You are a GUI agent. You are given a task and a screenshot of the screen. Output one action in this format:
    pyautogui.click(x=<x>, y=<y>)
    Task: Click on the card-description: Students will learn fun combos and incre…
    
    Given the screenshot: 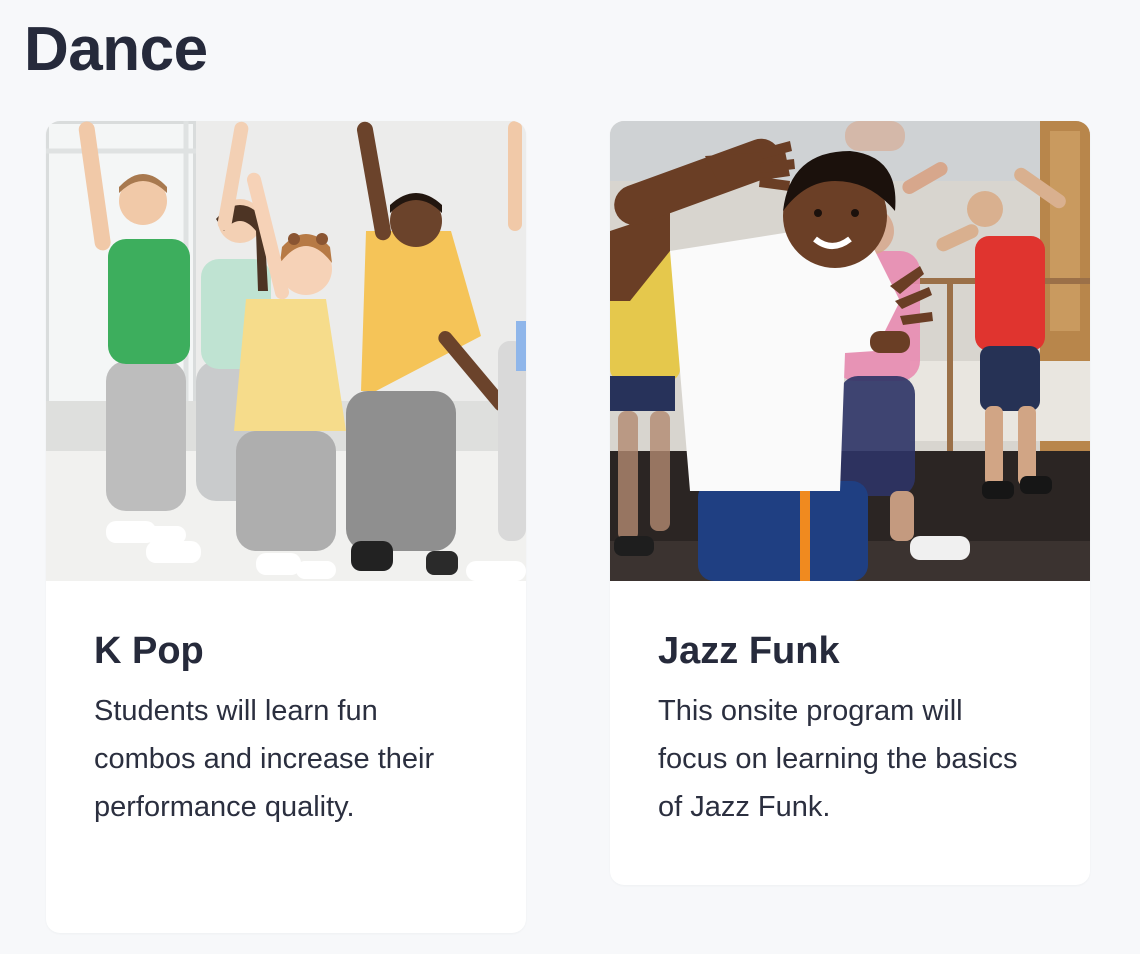 What is the action you would take?
    pyautogui.click(x=264, y=759)
    